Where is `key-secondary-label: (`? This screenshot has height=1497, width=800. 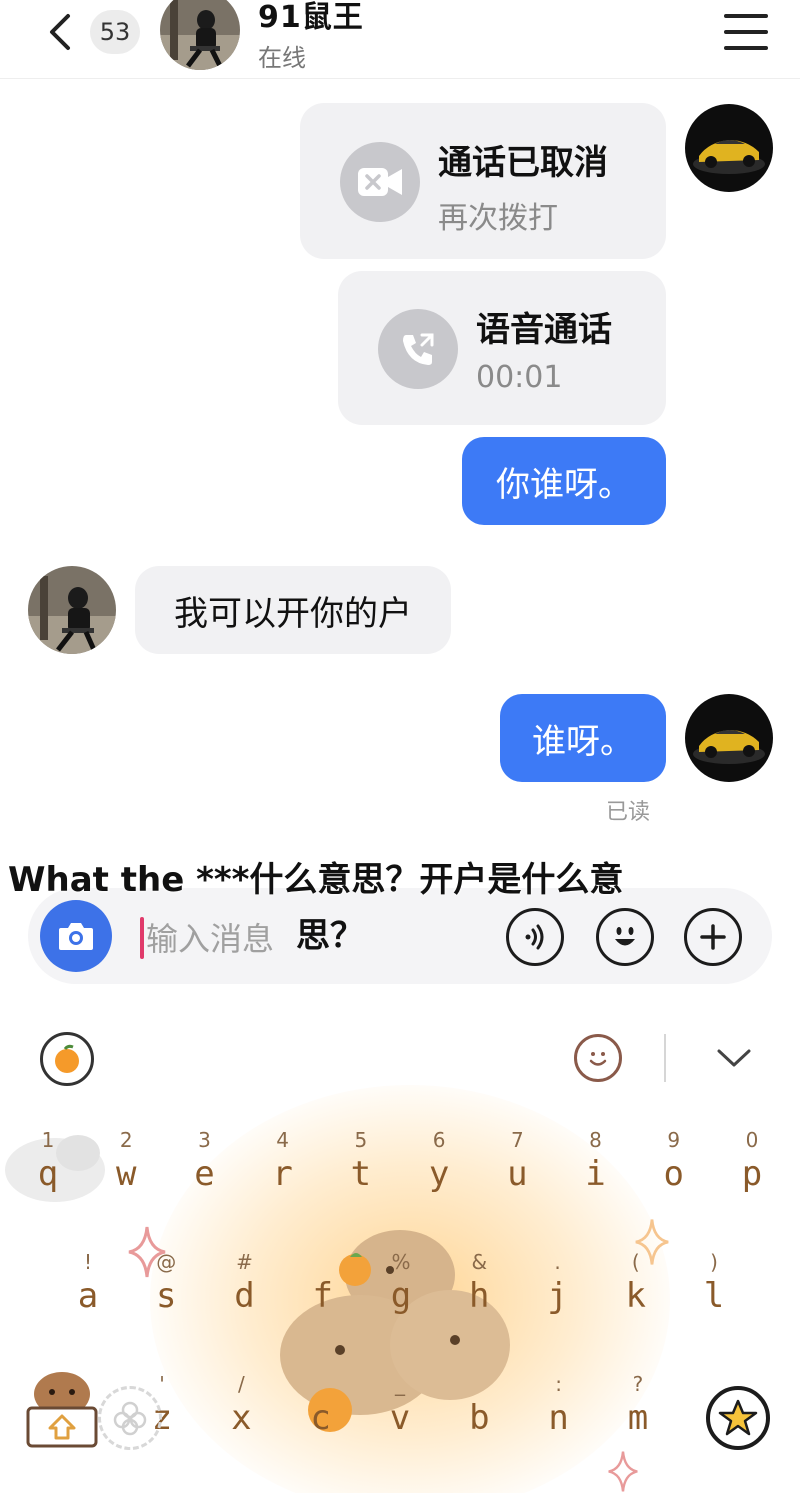
key-secondary-label: ( is located at coordinates (635, 1262).